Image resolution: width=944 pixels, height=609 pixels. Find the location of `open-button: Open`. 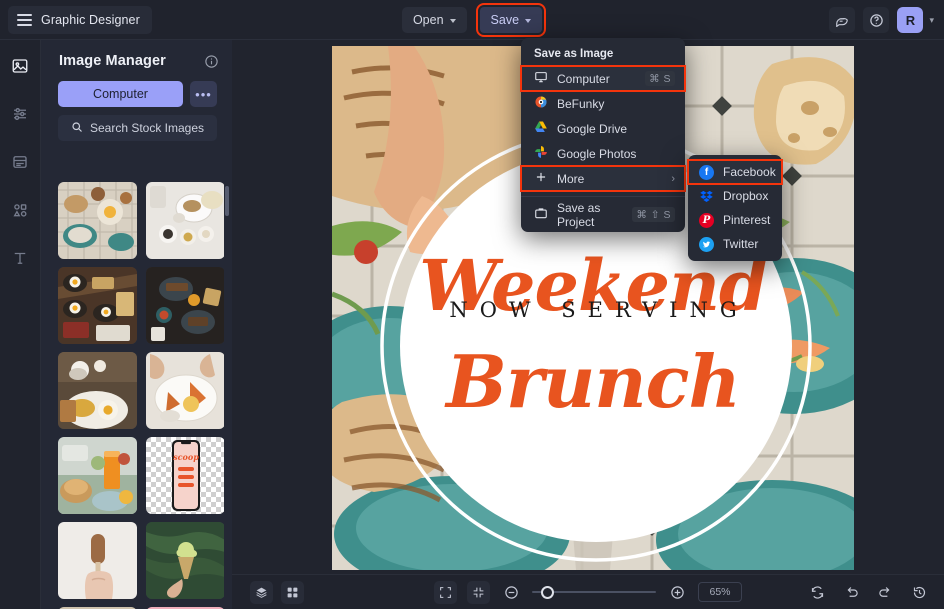

open-button: Open is located at coordinates (434, 20).